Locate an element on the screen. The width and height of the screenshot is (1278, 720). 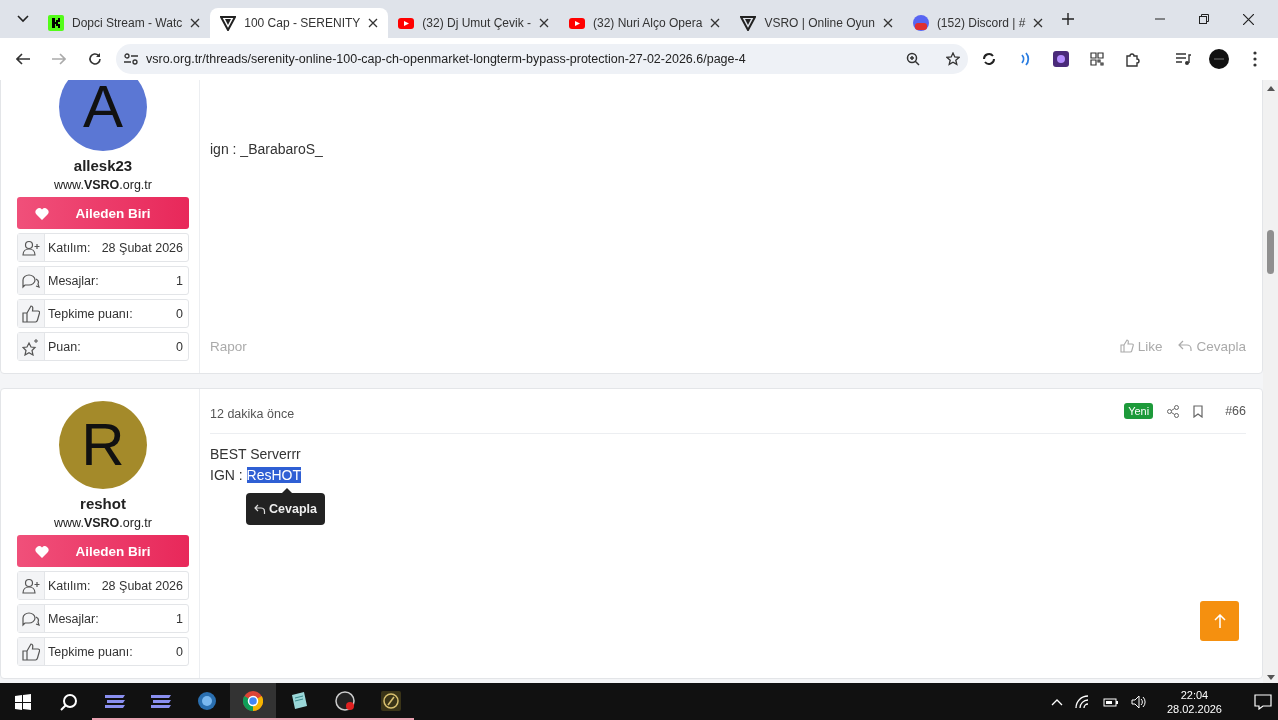
browser-tab: (152) Discord | # is located at coordinates (978, 23).